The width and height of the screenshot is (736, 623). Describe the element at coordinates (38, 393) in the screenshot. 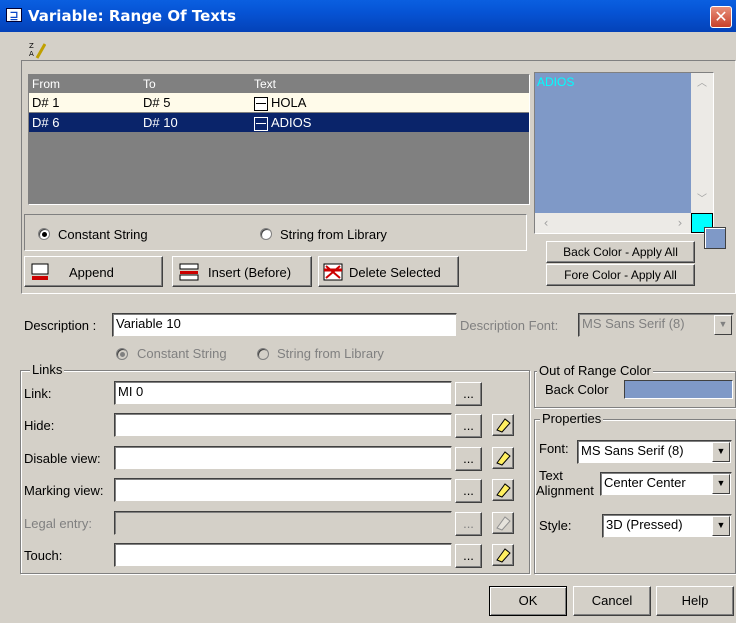

I see `link-label: Link:` at that location.